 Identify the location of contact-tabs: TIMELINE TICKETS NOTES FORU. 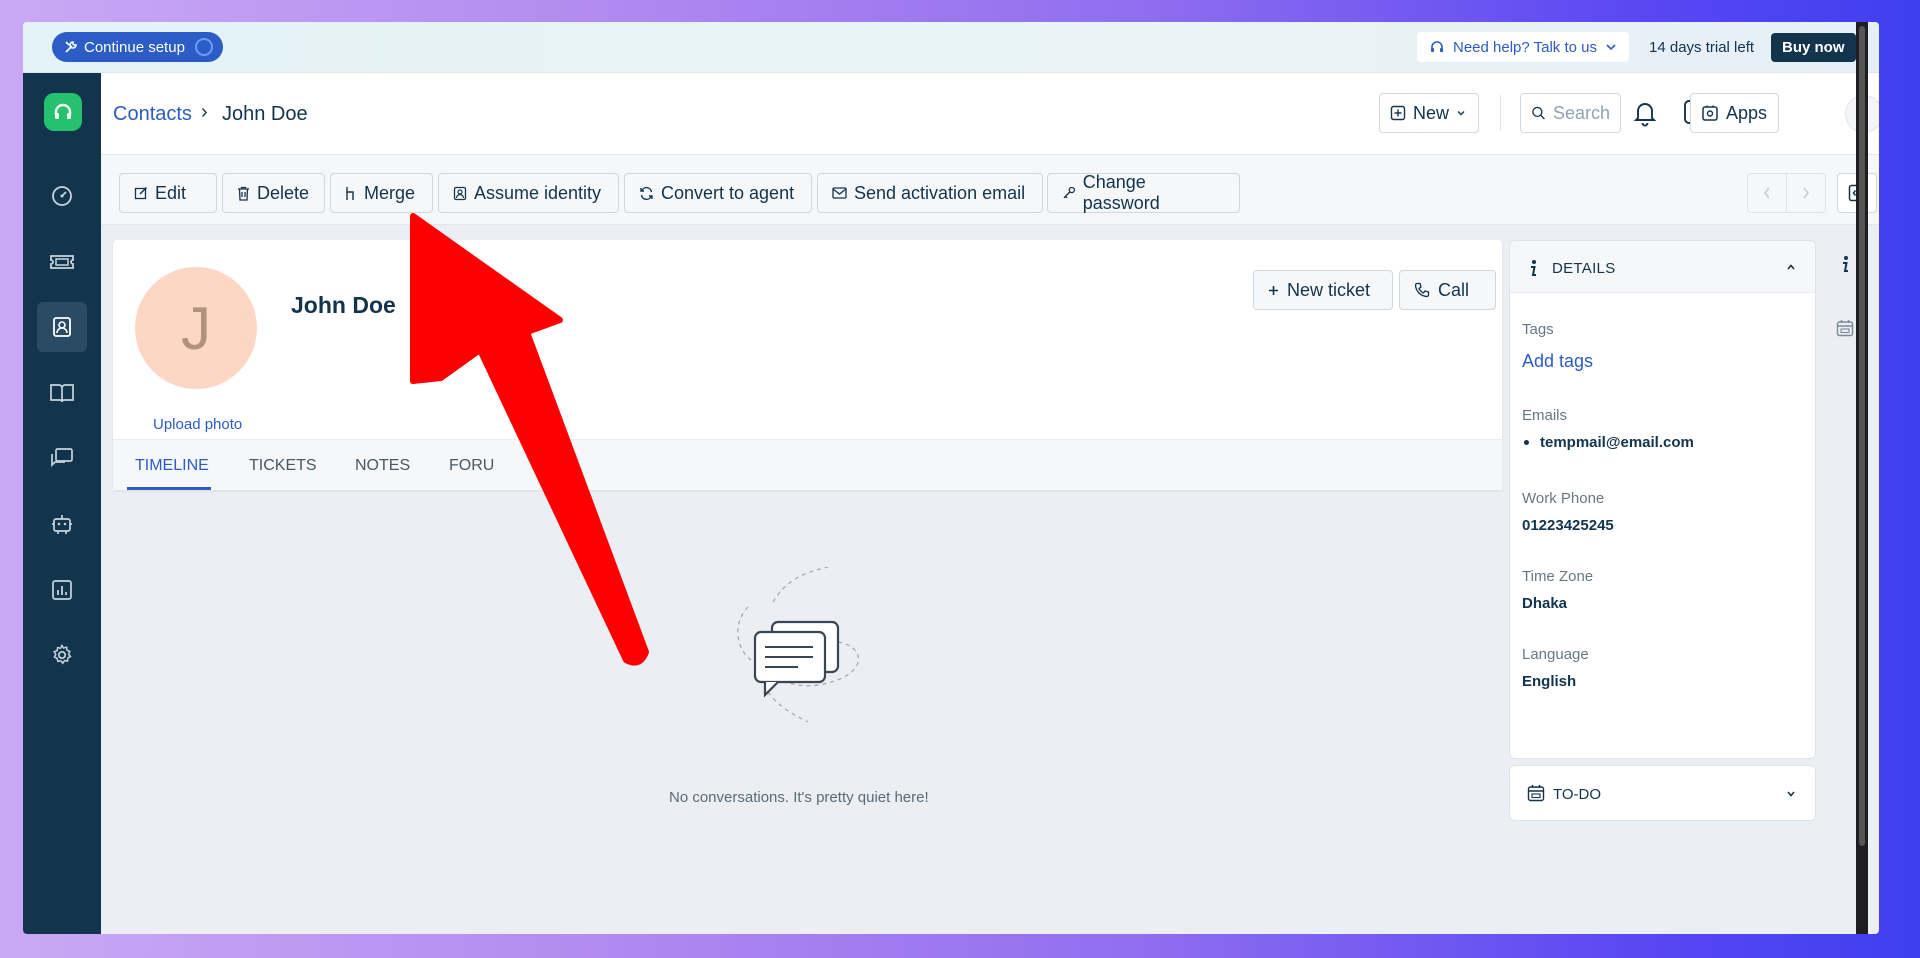
(807, 464).